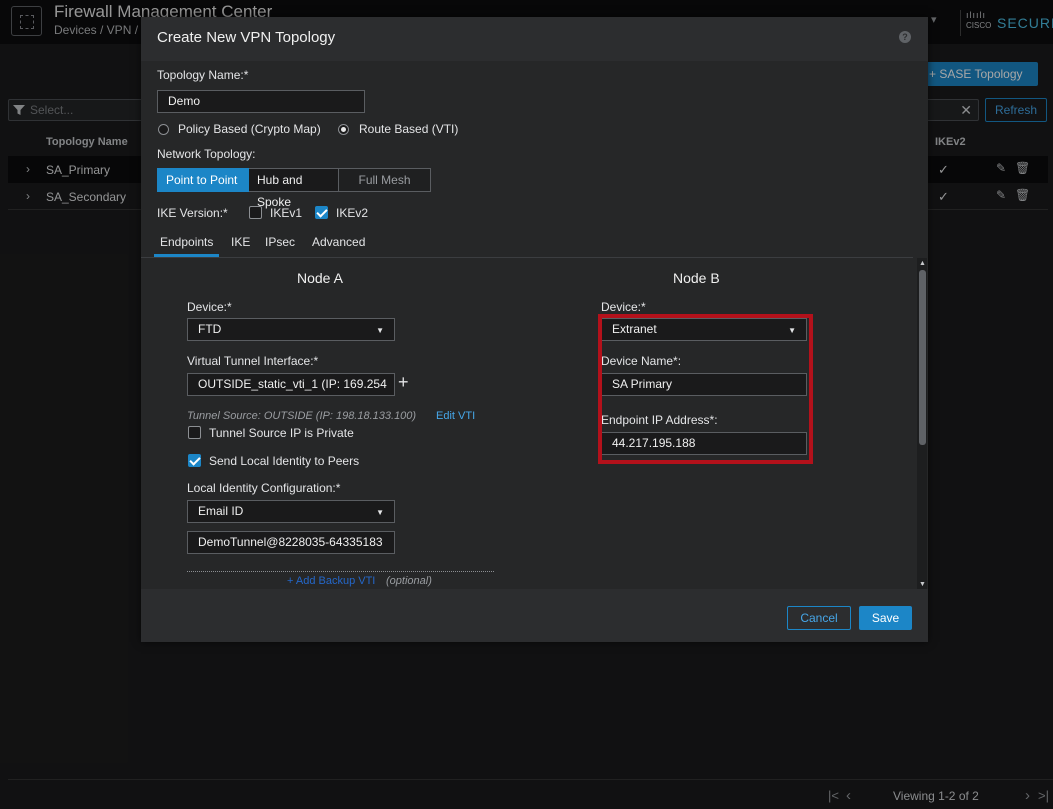  What do you see at coordinates (209, 307) in the screenshot?
I see `node-a-device-label: Device:*` at bounding box center [209, 307].